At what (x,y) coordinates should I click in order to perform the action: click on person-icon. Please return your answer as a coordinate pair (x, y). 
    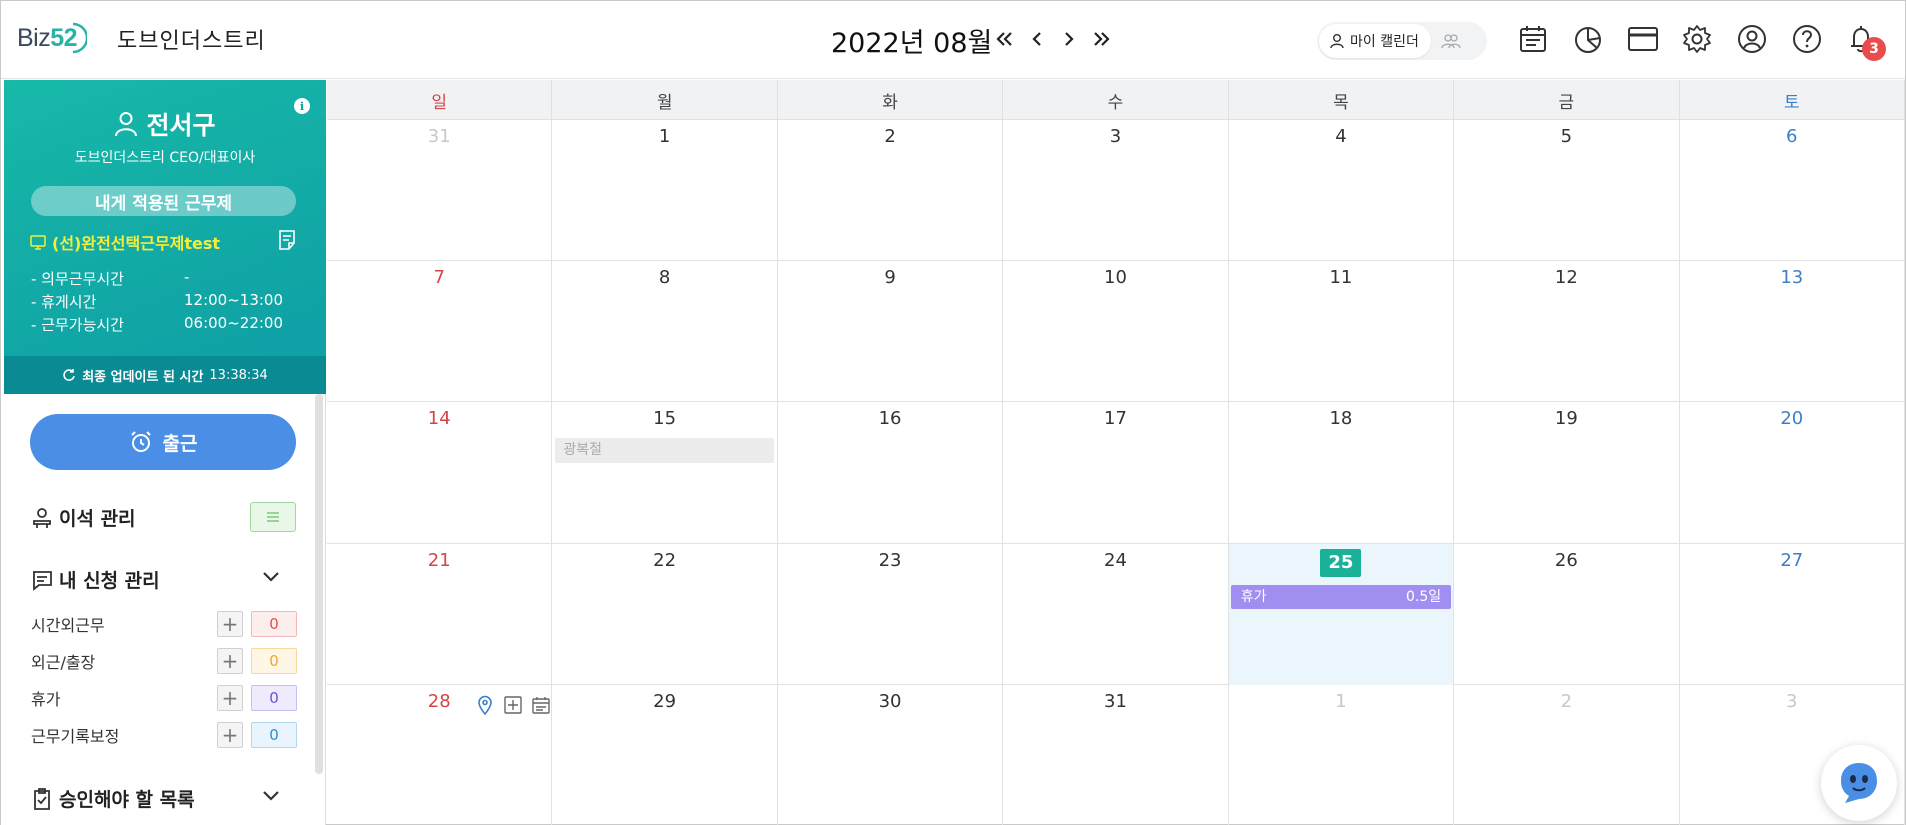
    Looking at the image, I should click on (1337, 41).